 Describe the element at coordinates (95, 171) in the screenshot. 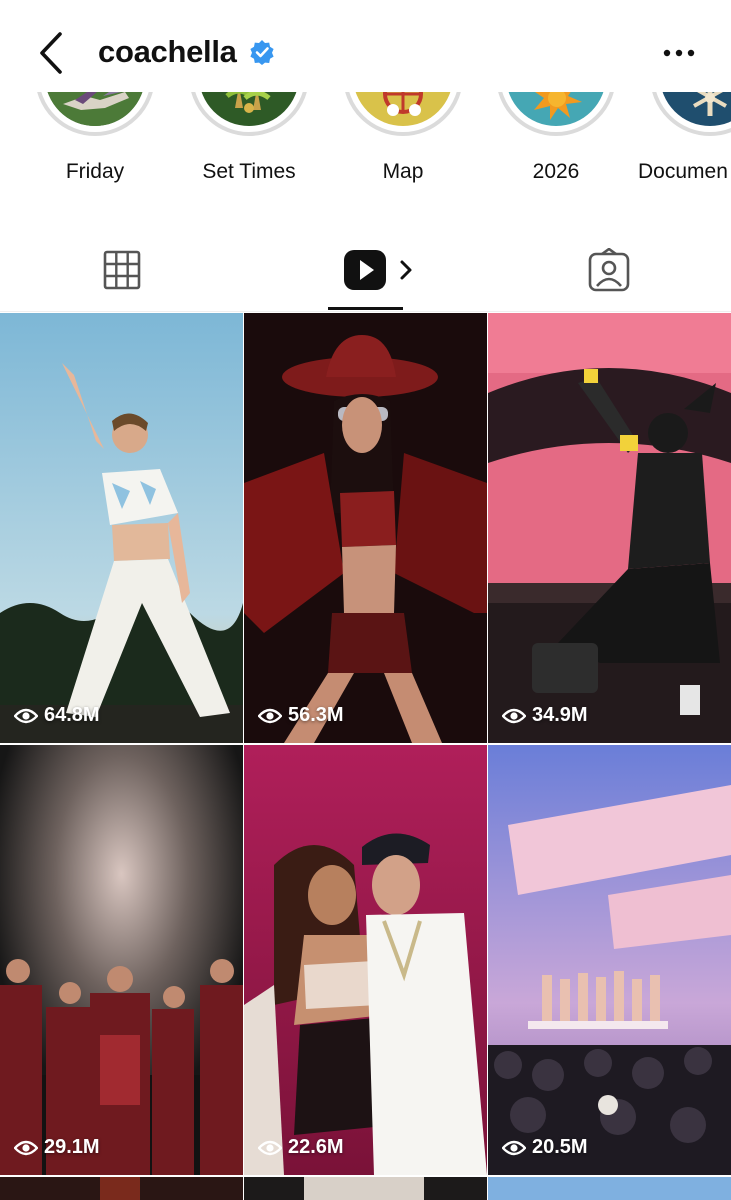

I see `highlight-label: Friday` at that location.